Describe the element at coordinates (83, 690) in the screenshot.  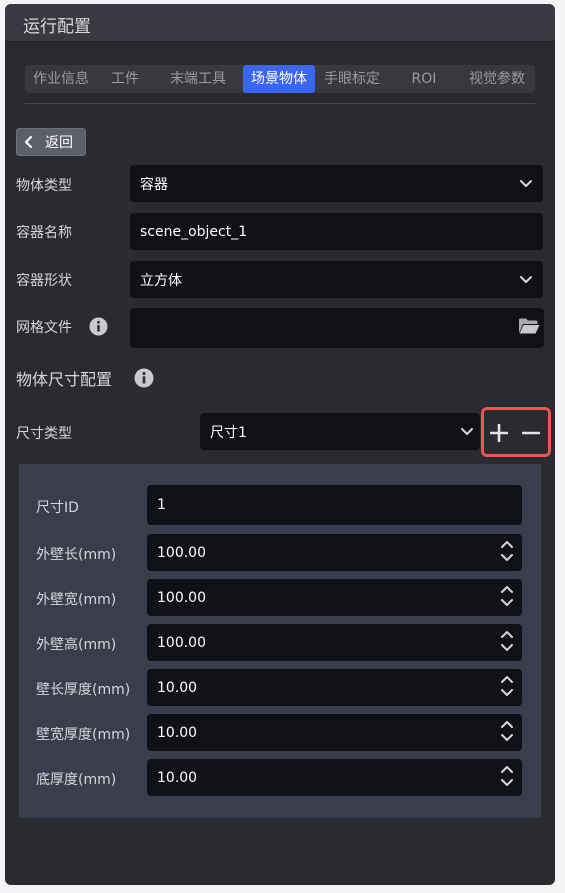
I see `length-wall-thickness-label: 壁长厚度(mm)` at that location.